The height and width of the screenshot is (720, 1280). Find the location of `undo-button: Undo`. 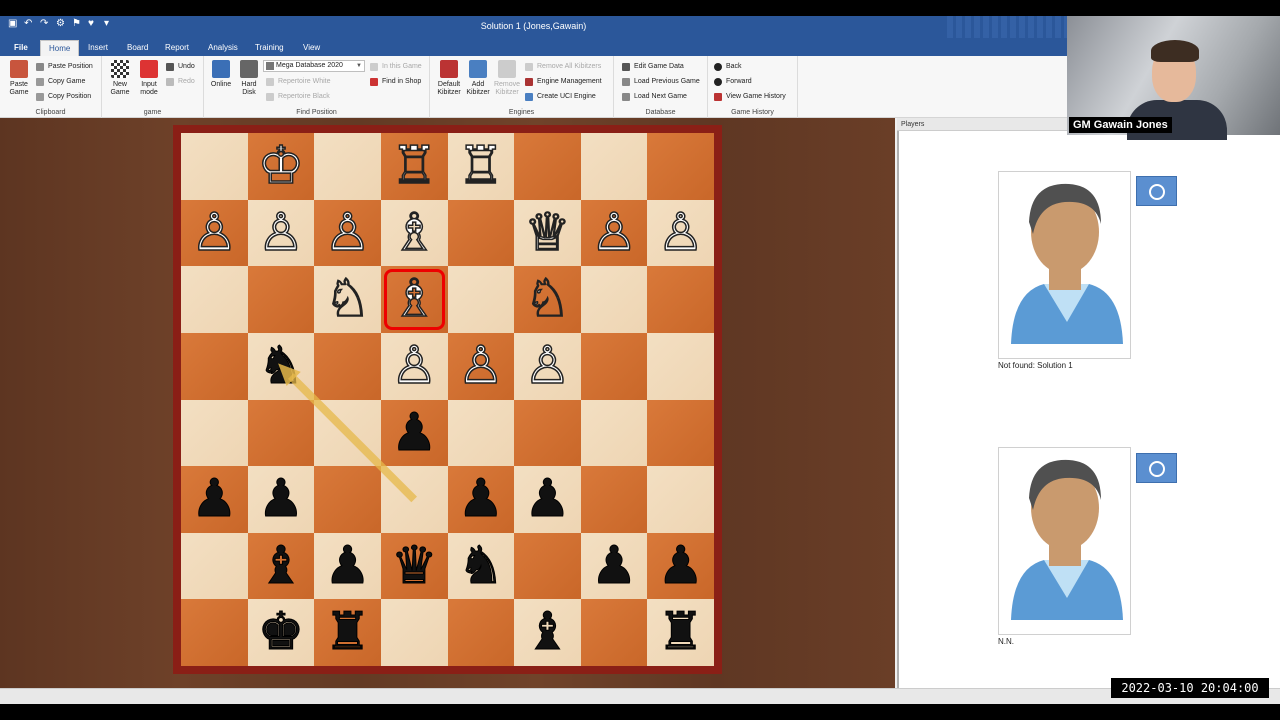

undo-button: Undo is located at coordinates (180, 66).